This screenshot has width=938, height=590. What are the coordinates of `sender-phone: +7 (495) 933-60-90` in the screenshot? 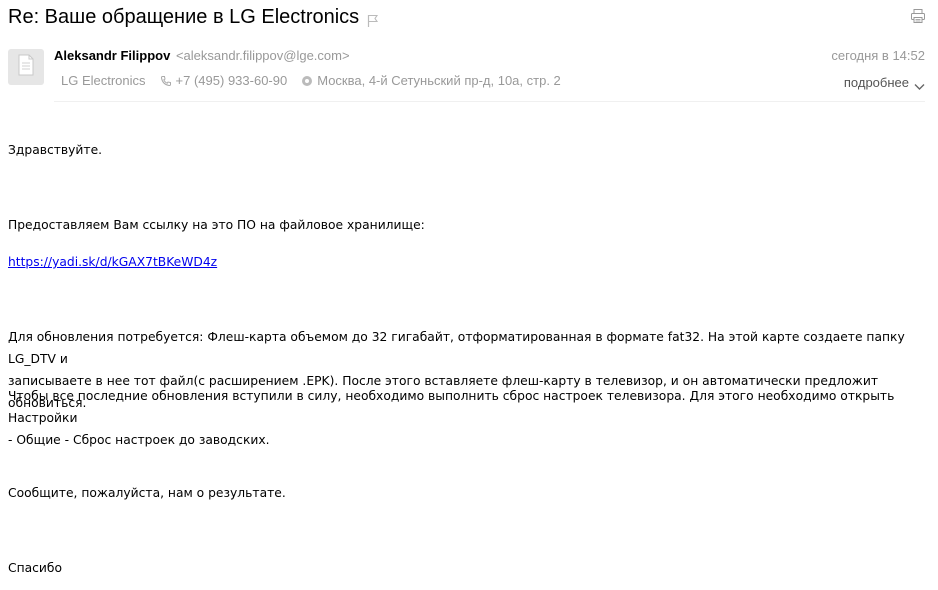 It's located at (232, 80).